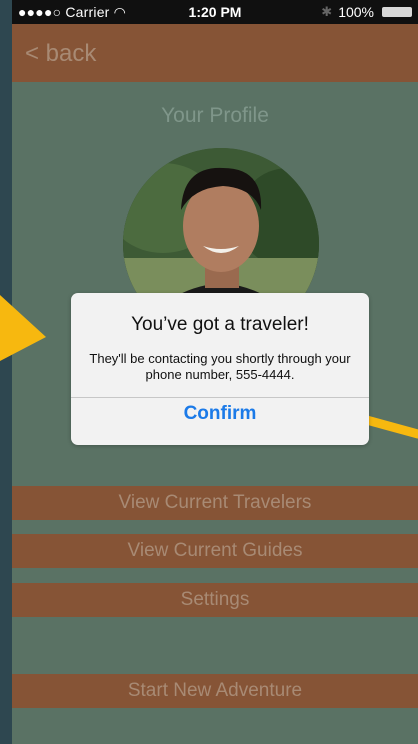 Image resolution: width=418 pixels, height=744 pixels. What do you see at coordinates (397, 12) in the screenshot?
I see `battery-icon` at bounding box center [397, 12].